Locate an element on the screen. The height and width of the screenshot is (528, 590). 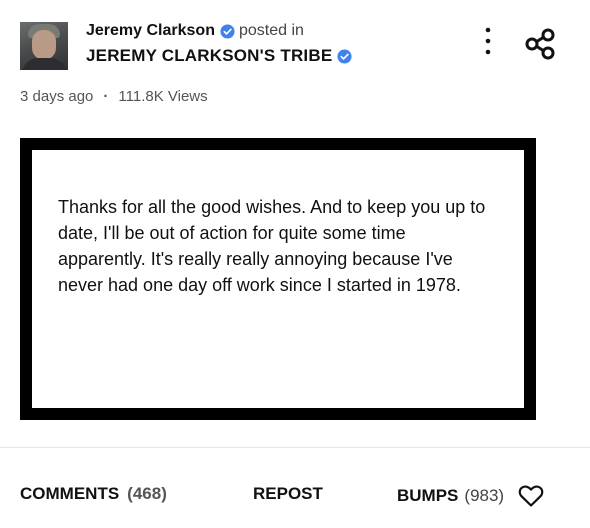
bumps-button: BUMPS (983) is located at coordinates (470, 496).